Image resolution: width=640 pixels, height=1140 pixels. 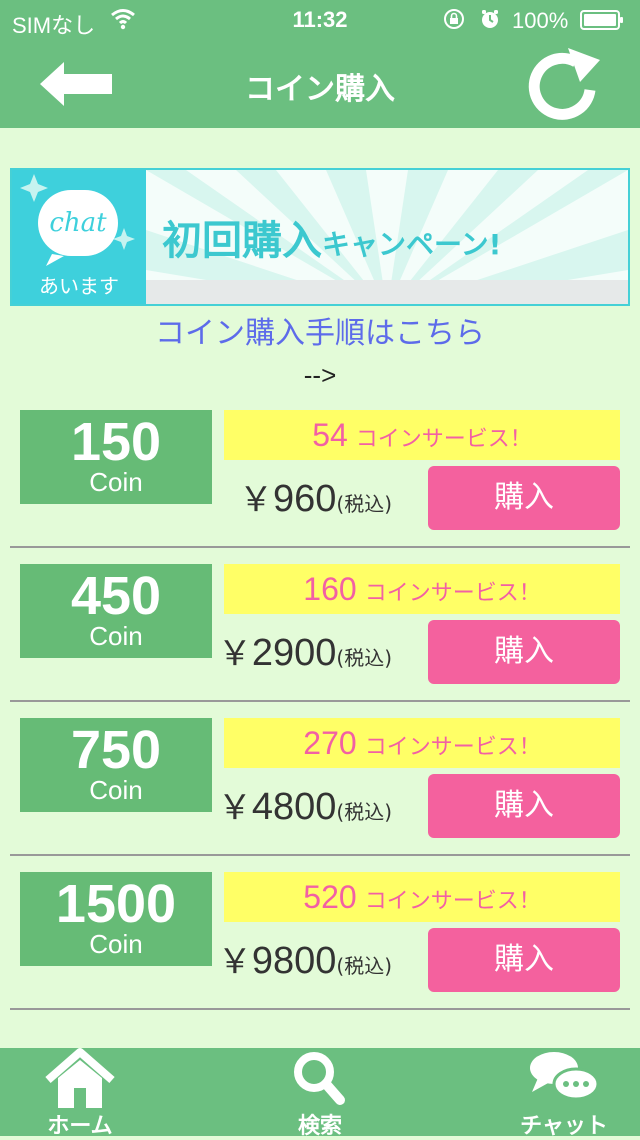 I want to click on coin-amount-box: 450 Coin, so click(x=116, y=611).